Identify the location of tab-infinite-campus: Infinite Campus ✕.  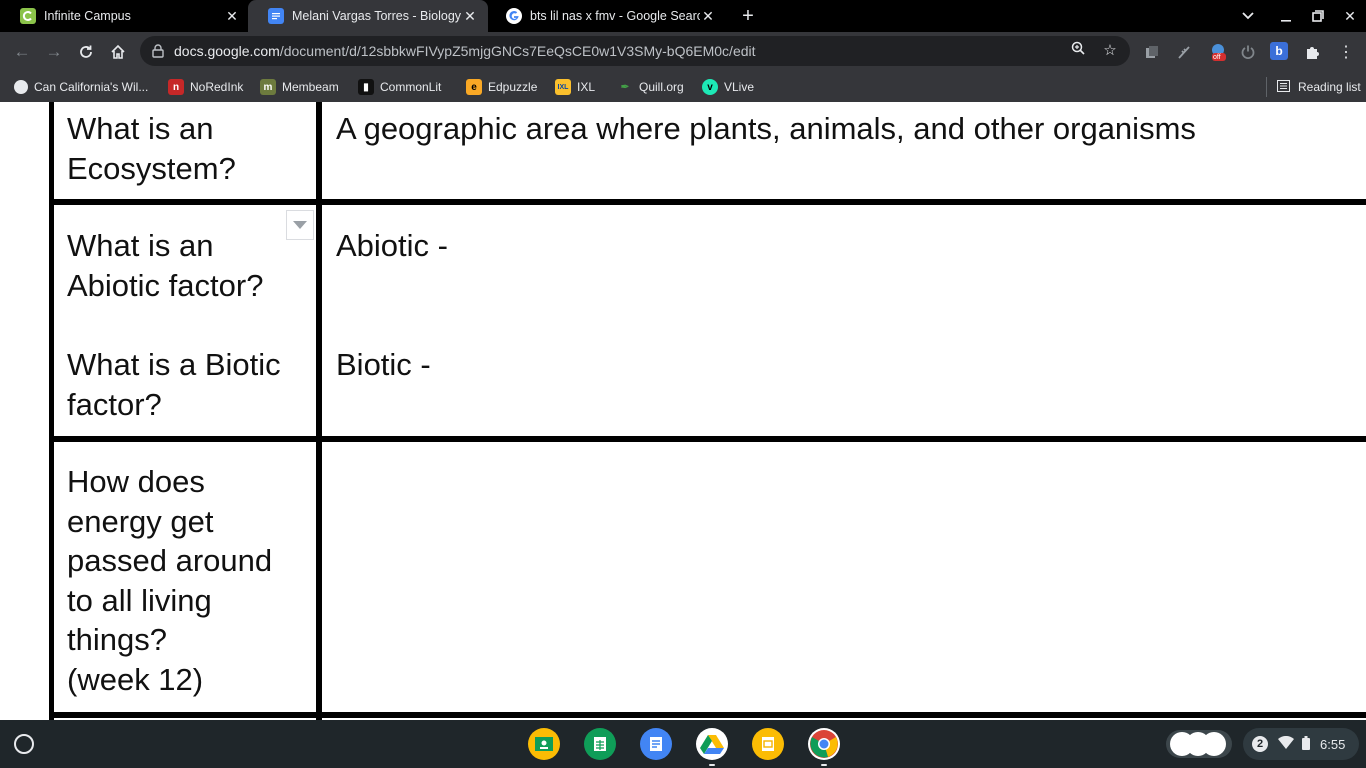
(125, 16).